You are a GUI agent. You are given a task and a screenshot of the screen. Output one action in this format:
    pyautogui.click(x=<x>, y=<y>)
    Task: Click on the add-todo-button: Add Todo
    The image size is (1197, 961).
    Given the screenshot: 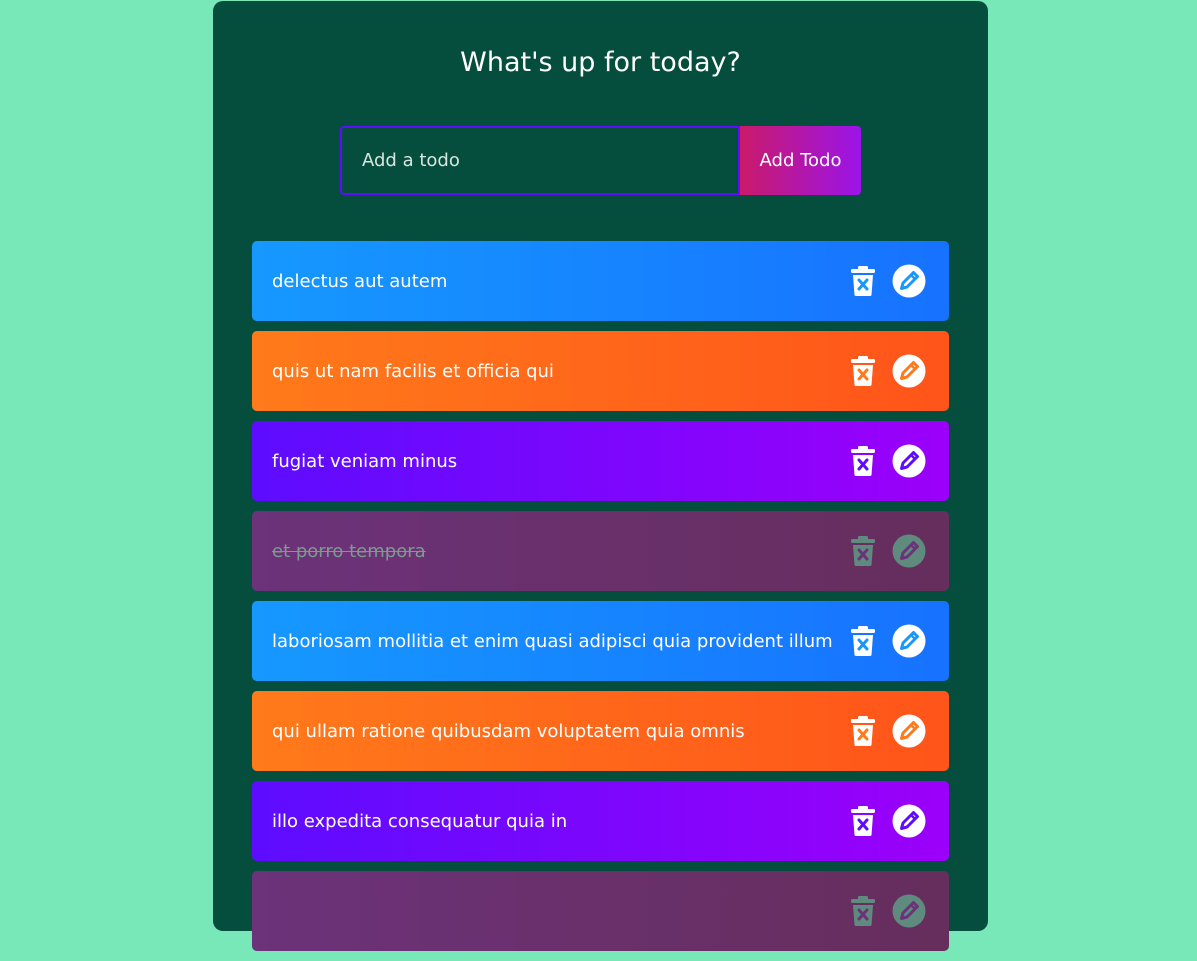 What is the action you would take?
    pyautogui.click(x=800, y=160)
    